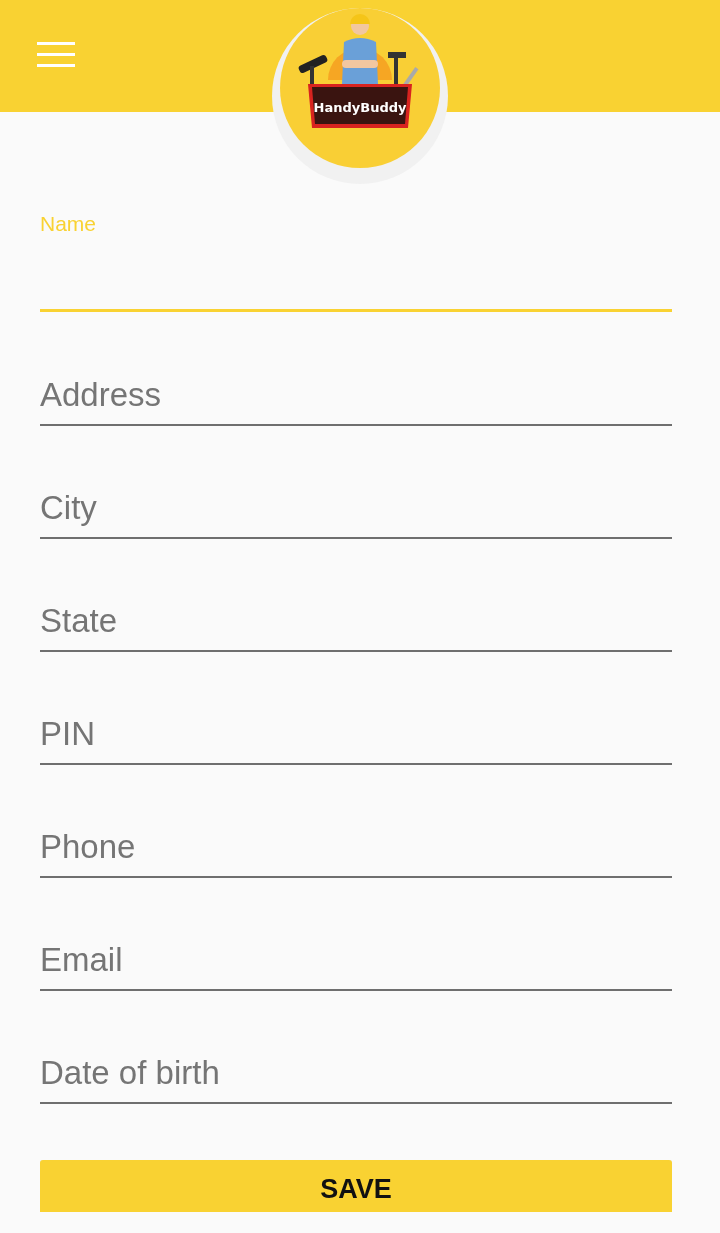  Describe the element at coordinates (356, 509) in the screenshot. I see `input-field: City` at that location.